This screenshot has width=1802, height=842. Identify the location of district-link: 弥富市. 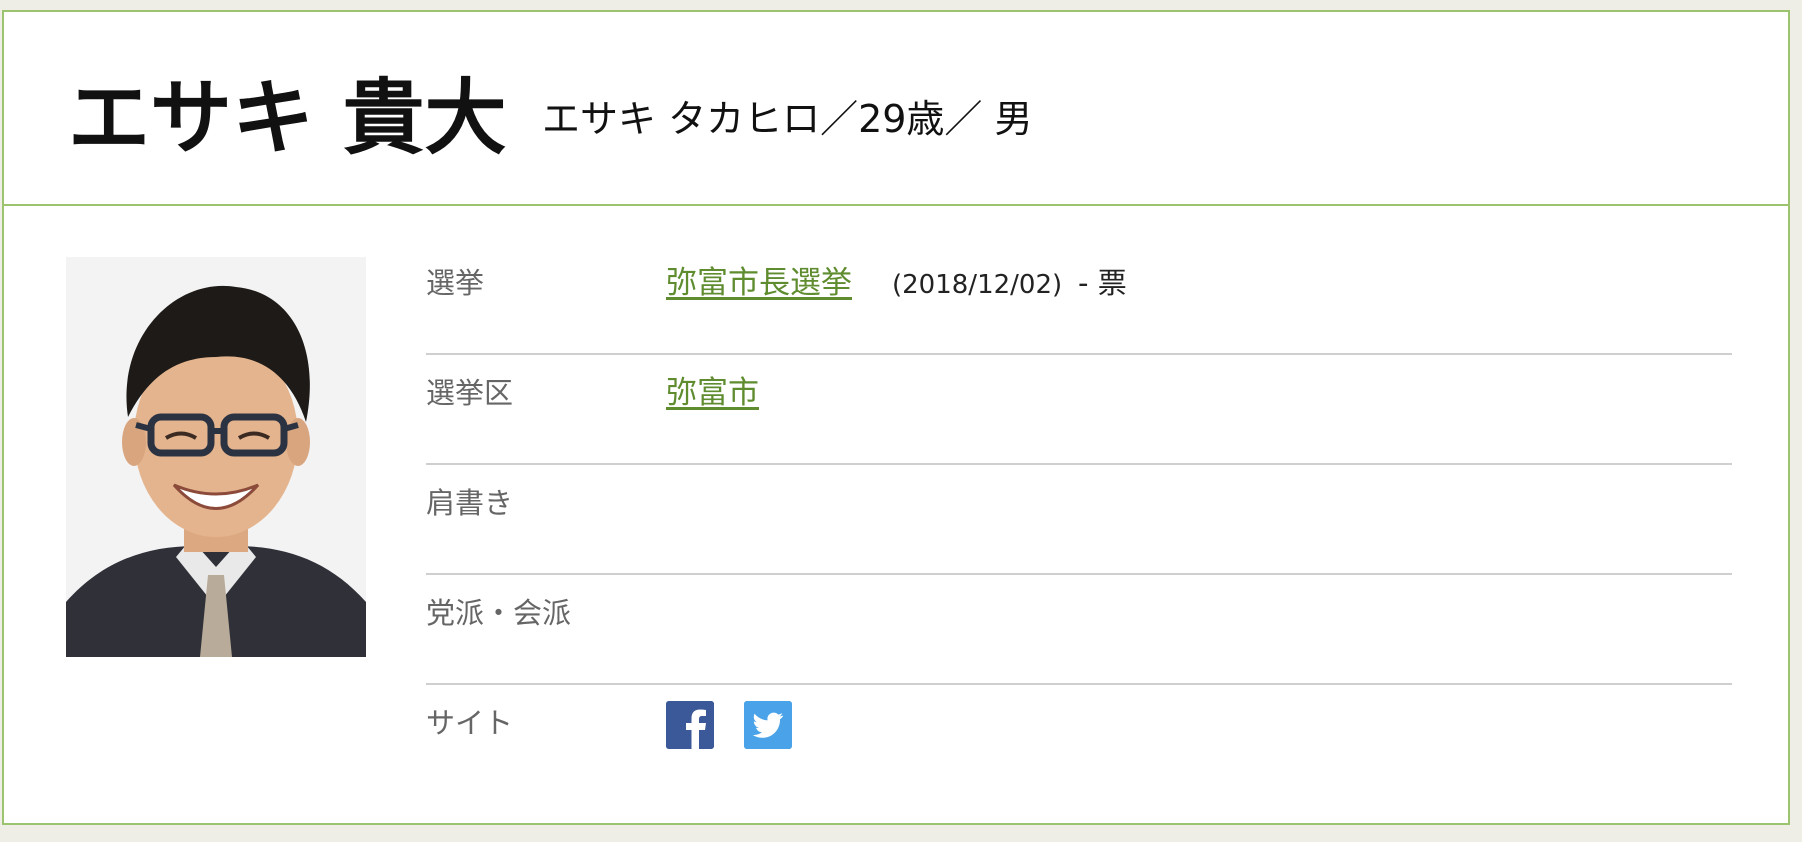
(712, 393).